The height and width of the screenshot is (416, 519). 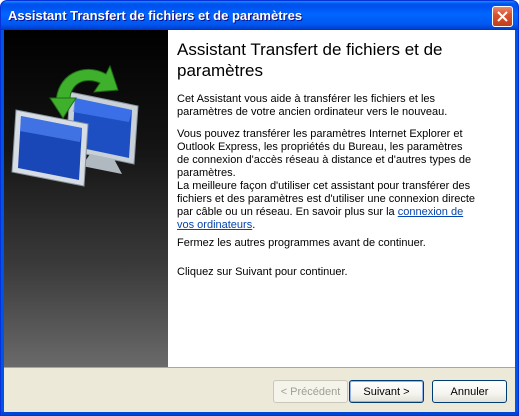 What do you see at coordinates (262, 272) in the screenshot?
I see `click-next-paragraph: Cliquez sur Suivant pour continuer.` at bounding box center [262, 272].